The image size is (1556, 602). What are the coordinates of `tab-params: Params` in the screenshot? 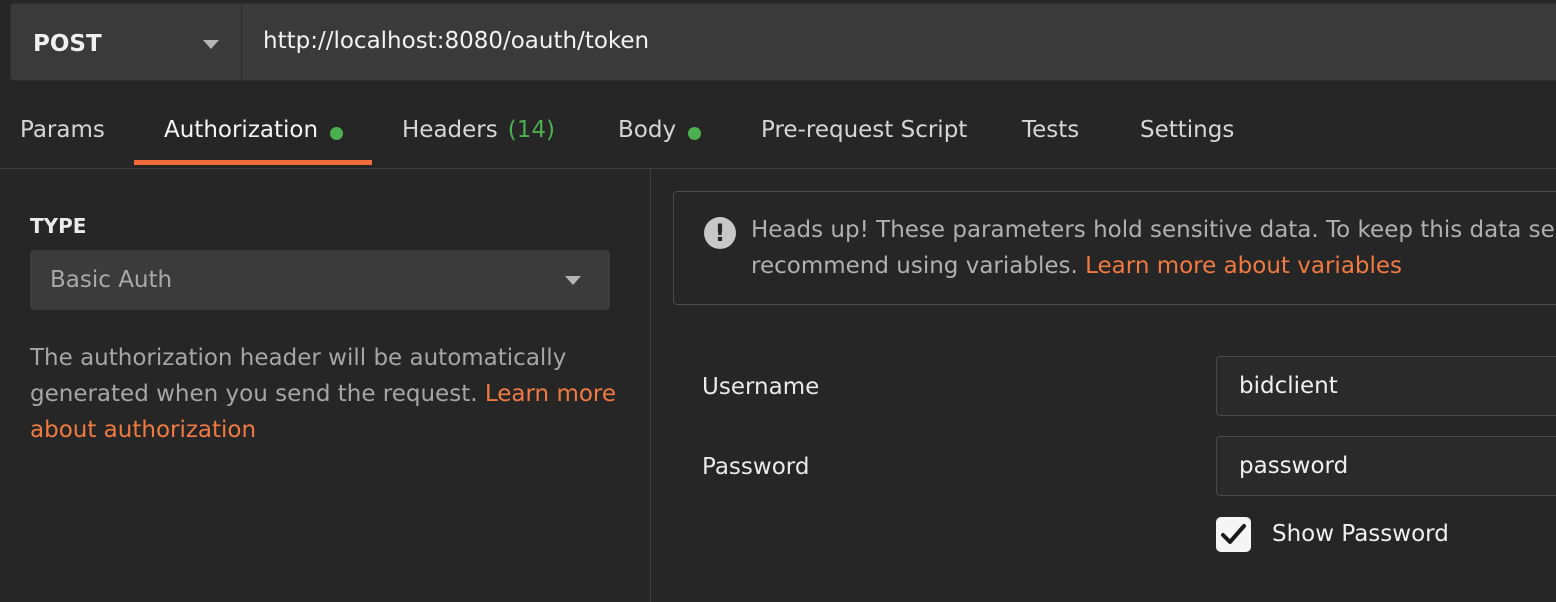 It's located at (62, 136).